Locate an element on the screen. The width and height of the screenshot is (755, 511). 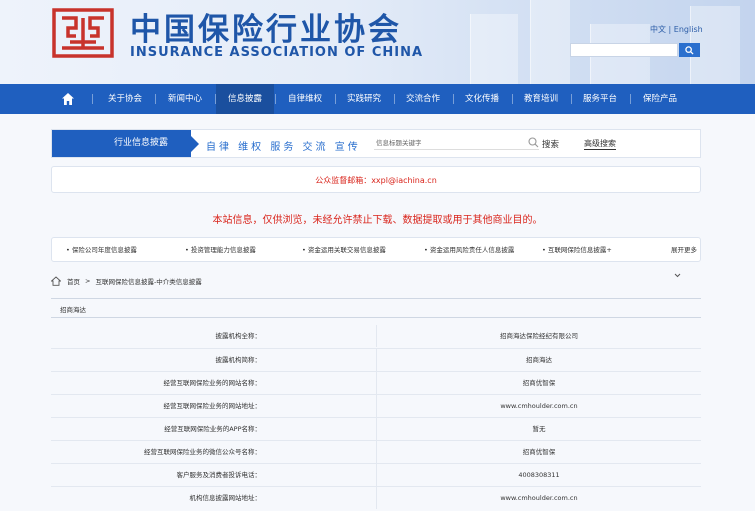
disclosure-label-arrow is located at coordinates (195, 144).